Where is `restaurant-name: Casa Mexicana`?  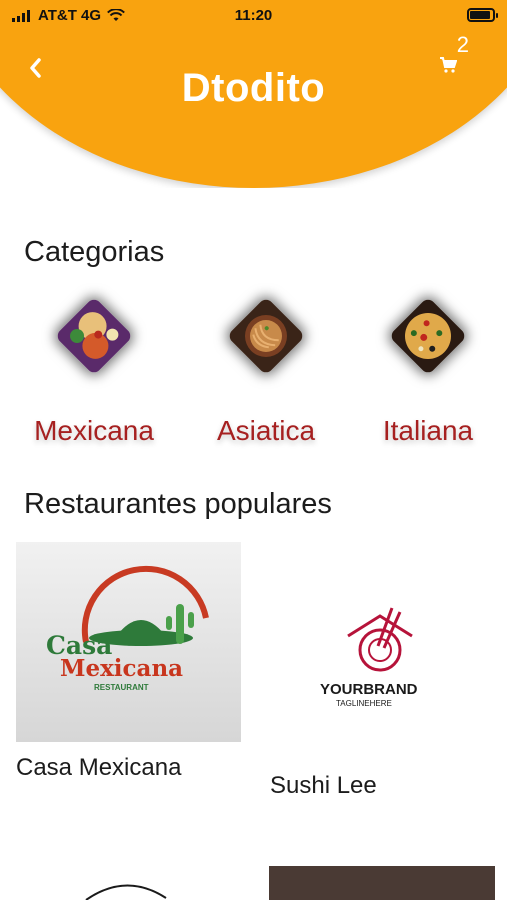 restaurant-name: Casa Mexicana is located at coordinates (99, 767).